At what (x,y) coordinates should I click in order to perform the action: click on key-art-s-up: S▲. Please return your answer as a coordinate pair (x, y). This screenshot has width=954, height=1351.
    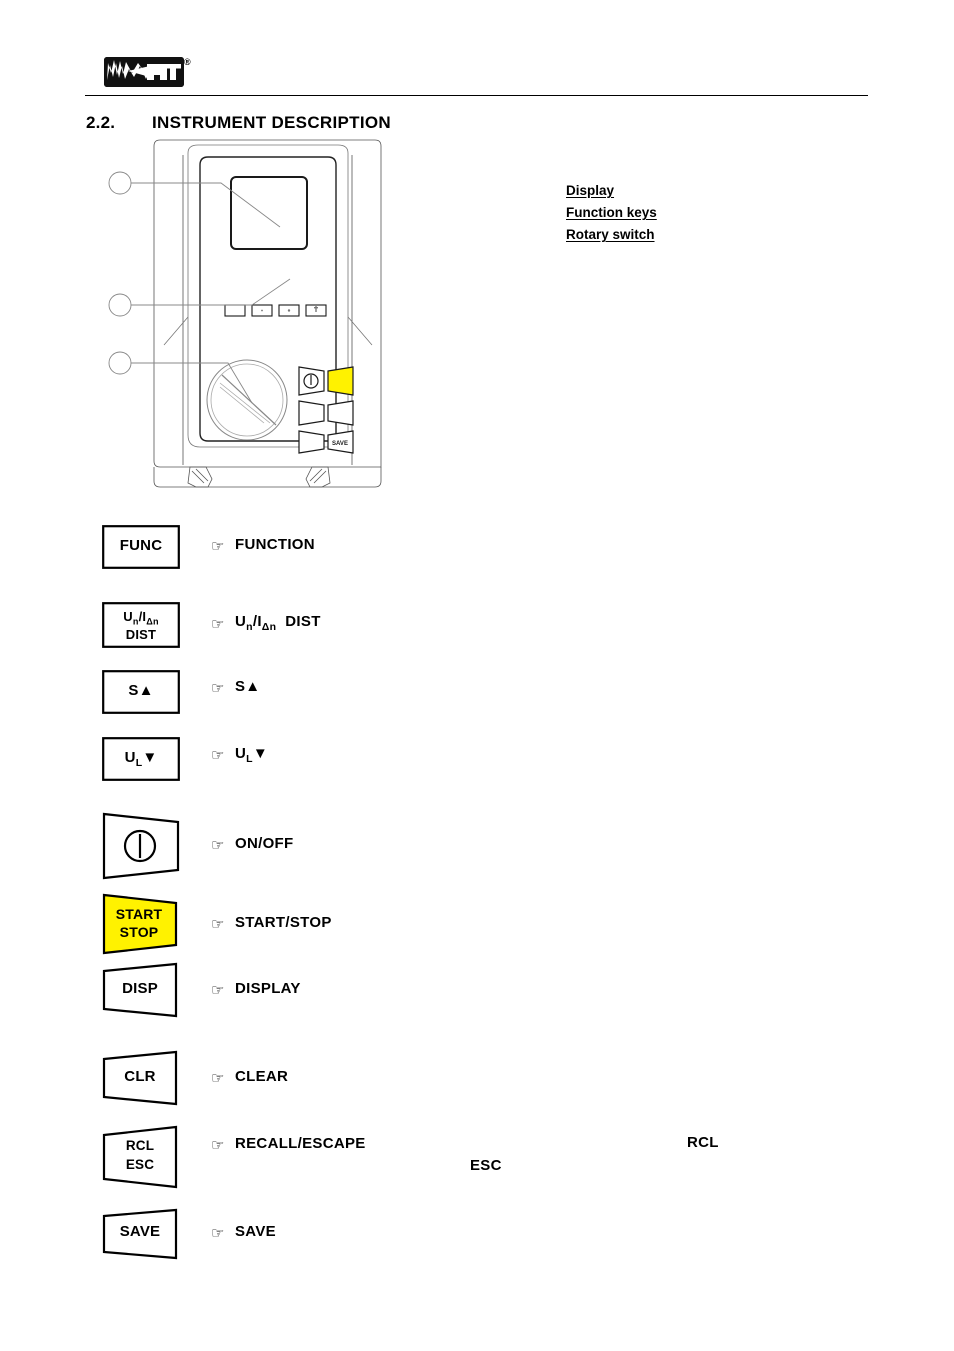
    Looking at the image, I should click on (141, 692).